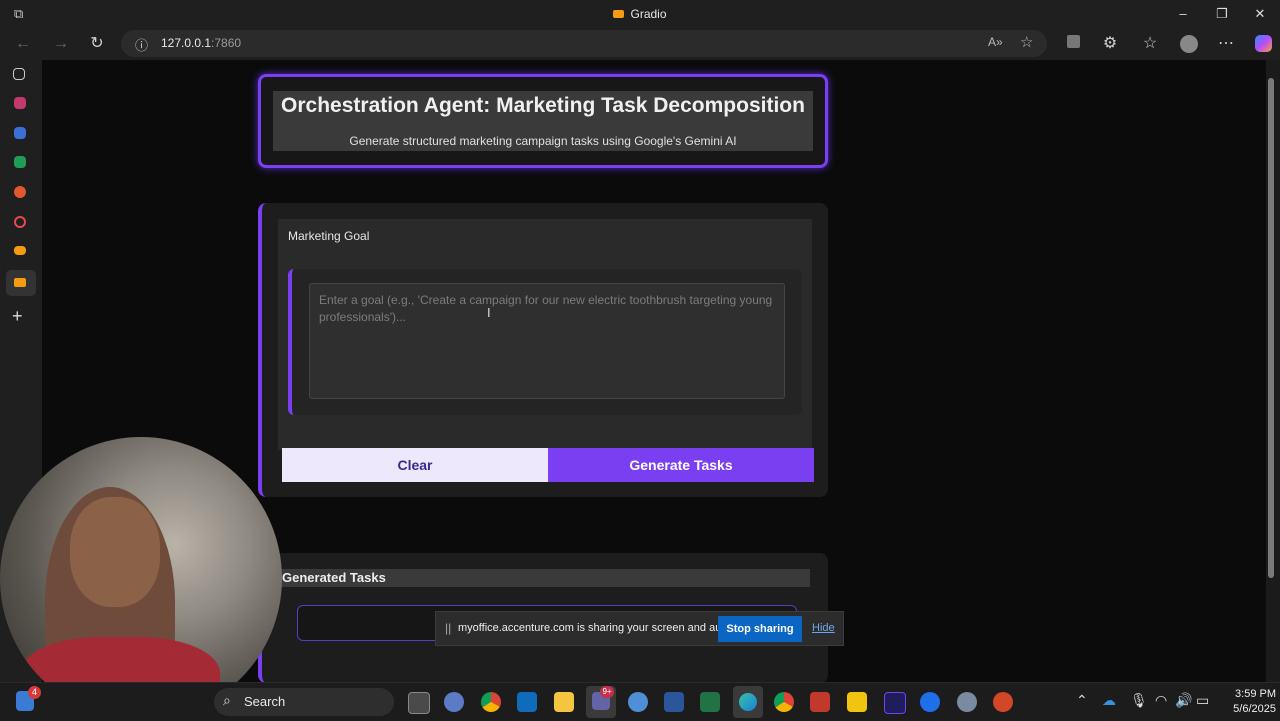  What do you see at coordinates (995, 42) in the screenshot?
I see `read-aloud-icon: A»` at bounding box center [995, 42].